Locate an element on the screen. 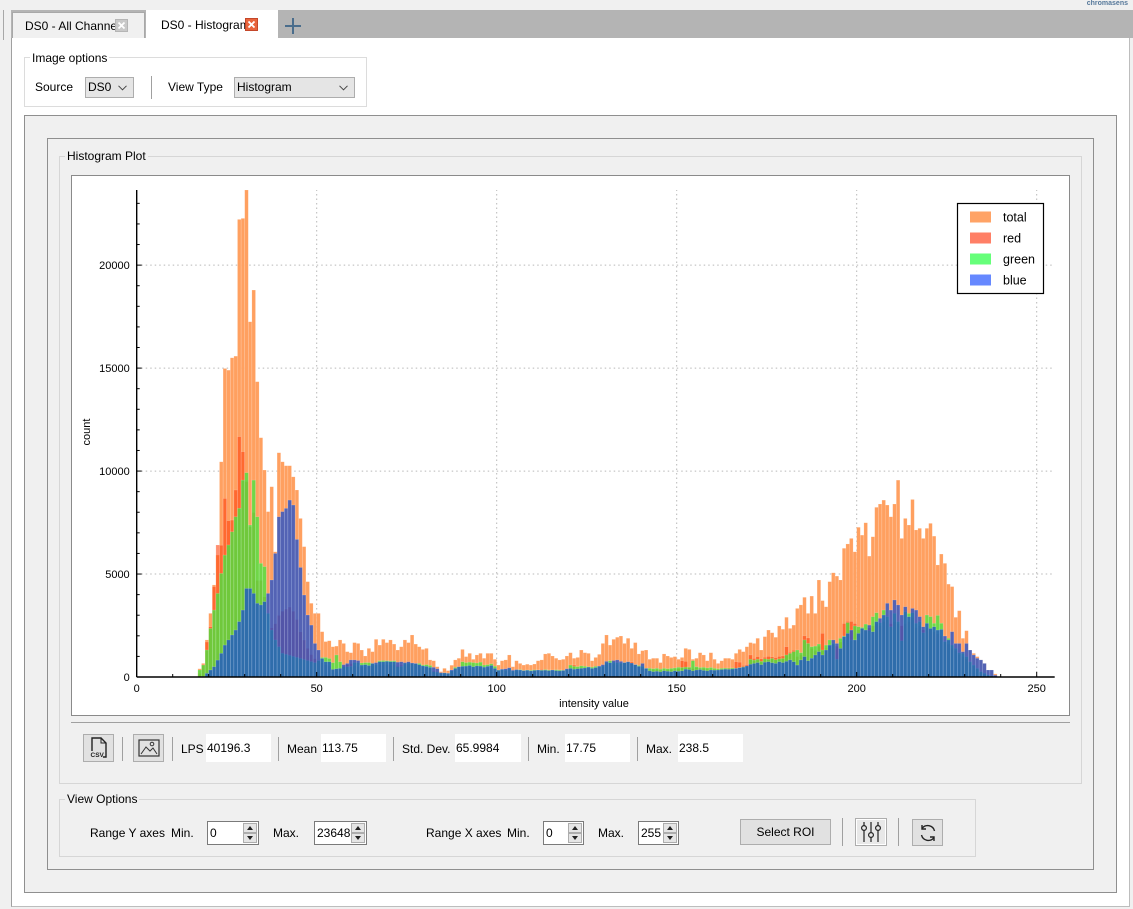 The image size is (1133, 909). tab-histogram: DS0 - Histogram is located at coordinates (212, 24).